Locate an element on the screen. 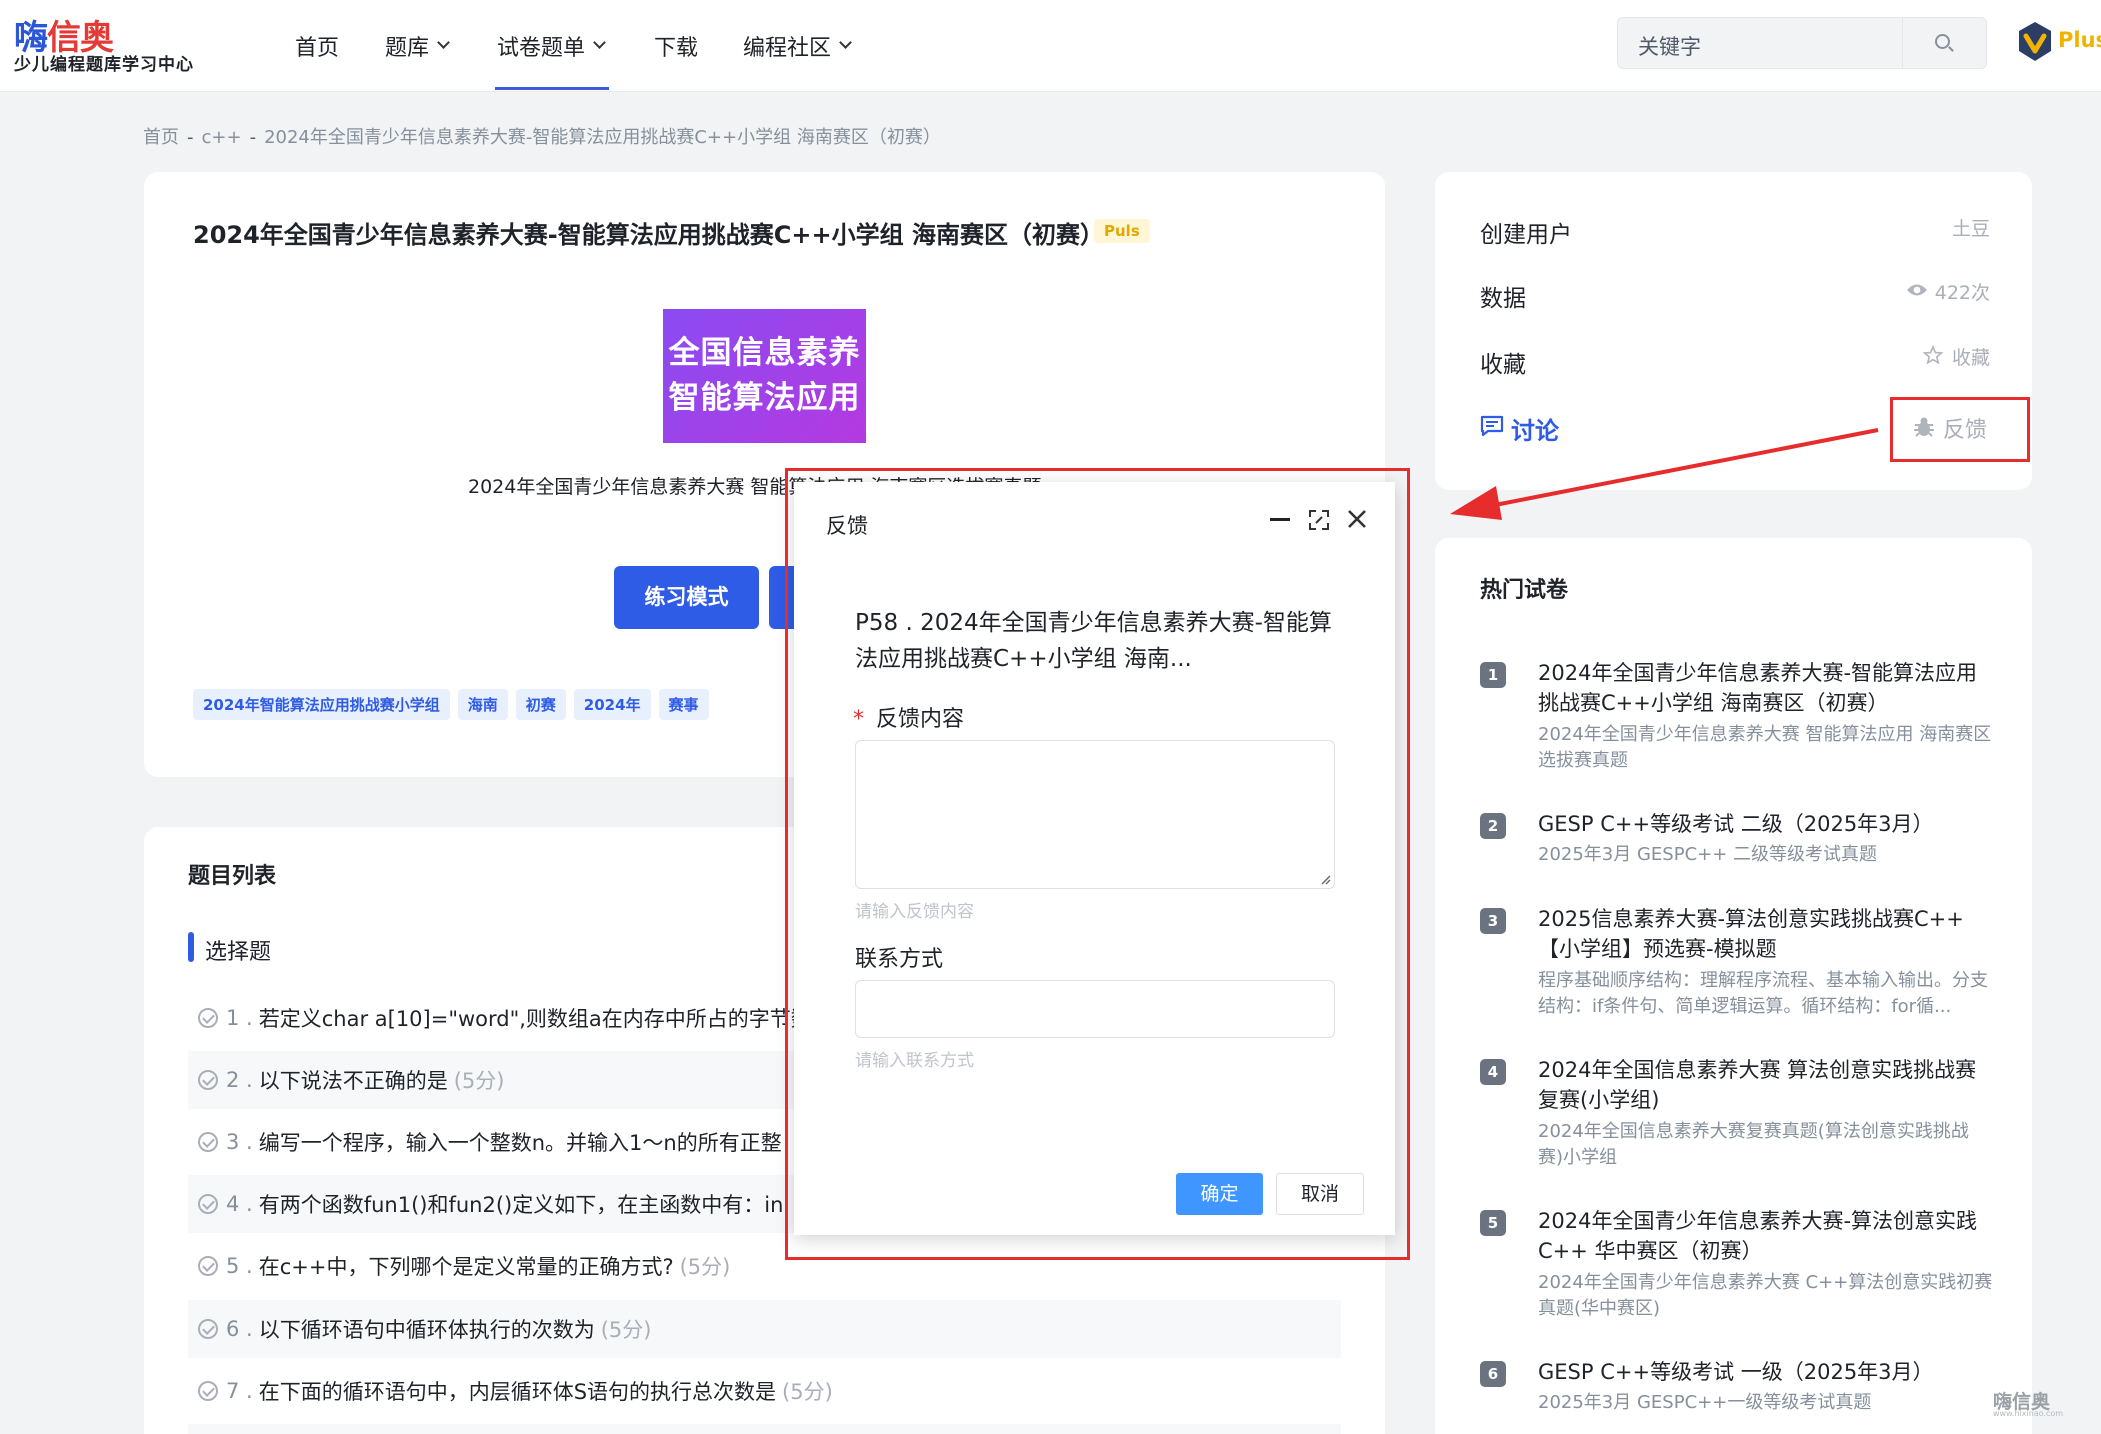 The width and height of the screenshot is (2101, 1434). hot-papers-title: 热门试卷 is located at coordinates (1524, 590).